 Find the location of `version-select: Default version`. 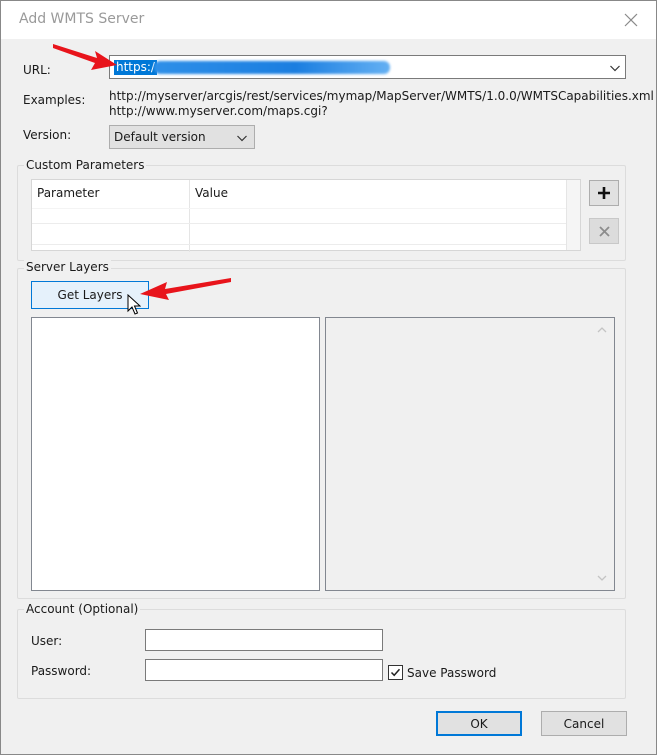

version-select: Default version is located at coordinates (182, 137).